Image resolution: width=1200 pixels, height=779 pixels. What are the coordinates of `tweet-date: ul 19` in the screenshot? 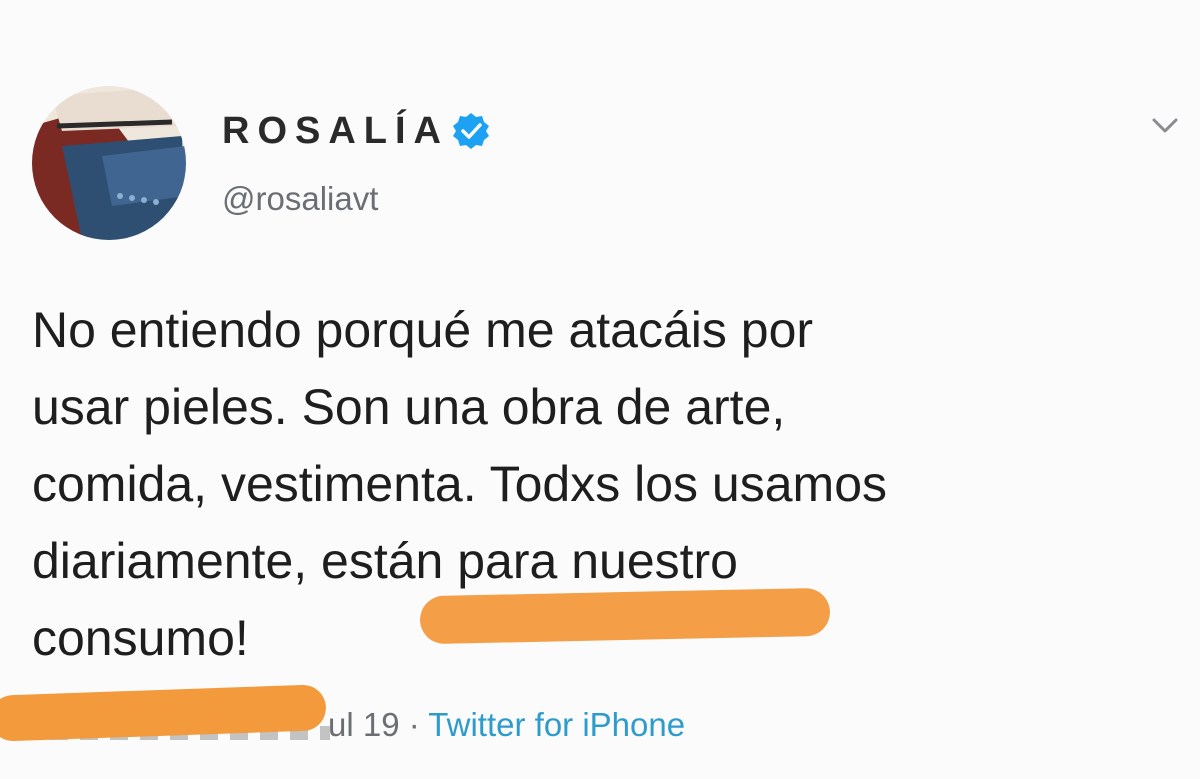 It's located at (364, 724).